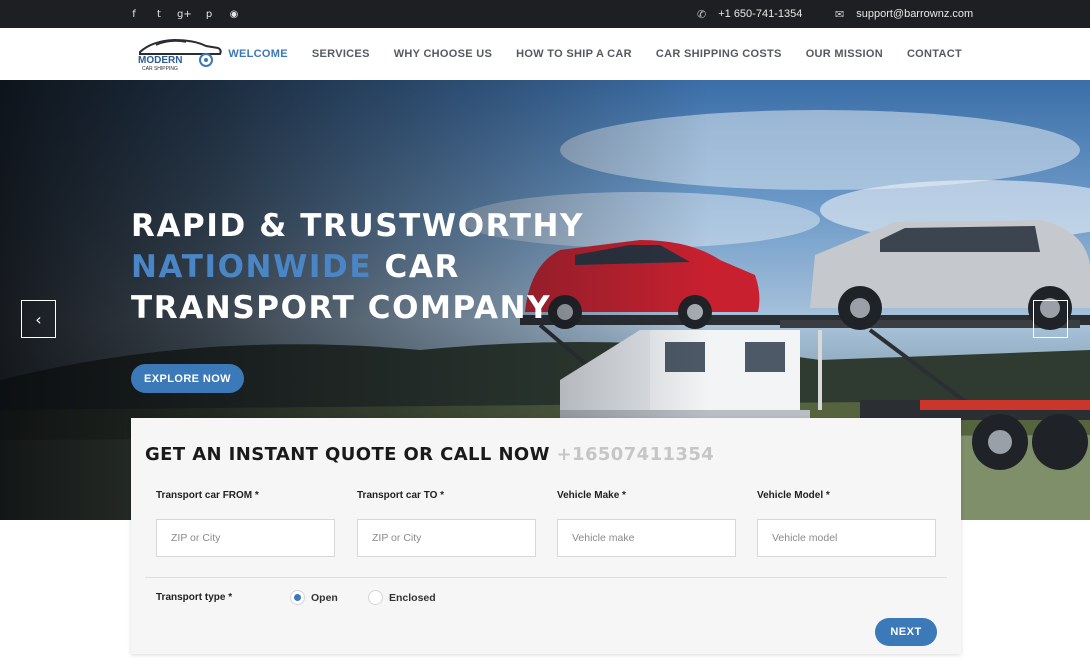 The image size is (1090, 660). I want to click on nav-our-mission: OUR MISSION, so click(844, 54).